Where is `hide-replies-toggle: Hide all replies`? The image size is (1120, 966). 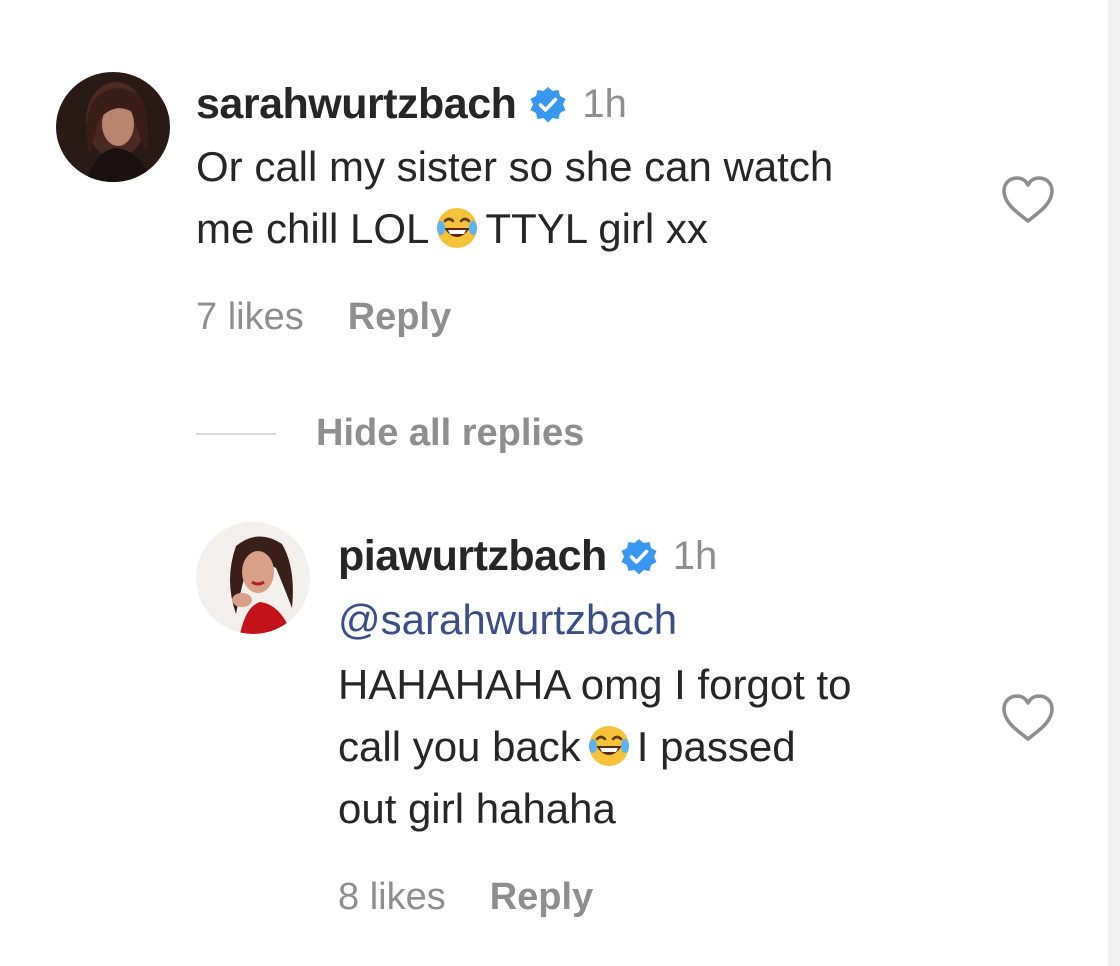 hide-replies-toggle: Hide all replies is located at coordinates (390, 433).